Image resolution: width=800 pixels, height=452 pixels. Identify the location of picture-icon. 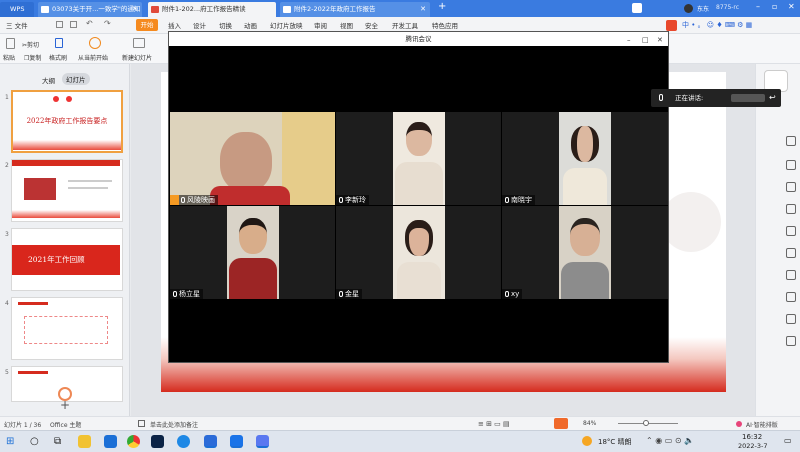
(791, 253).